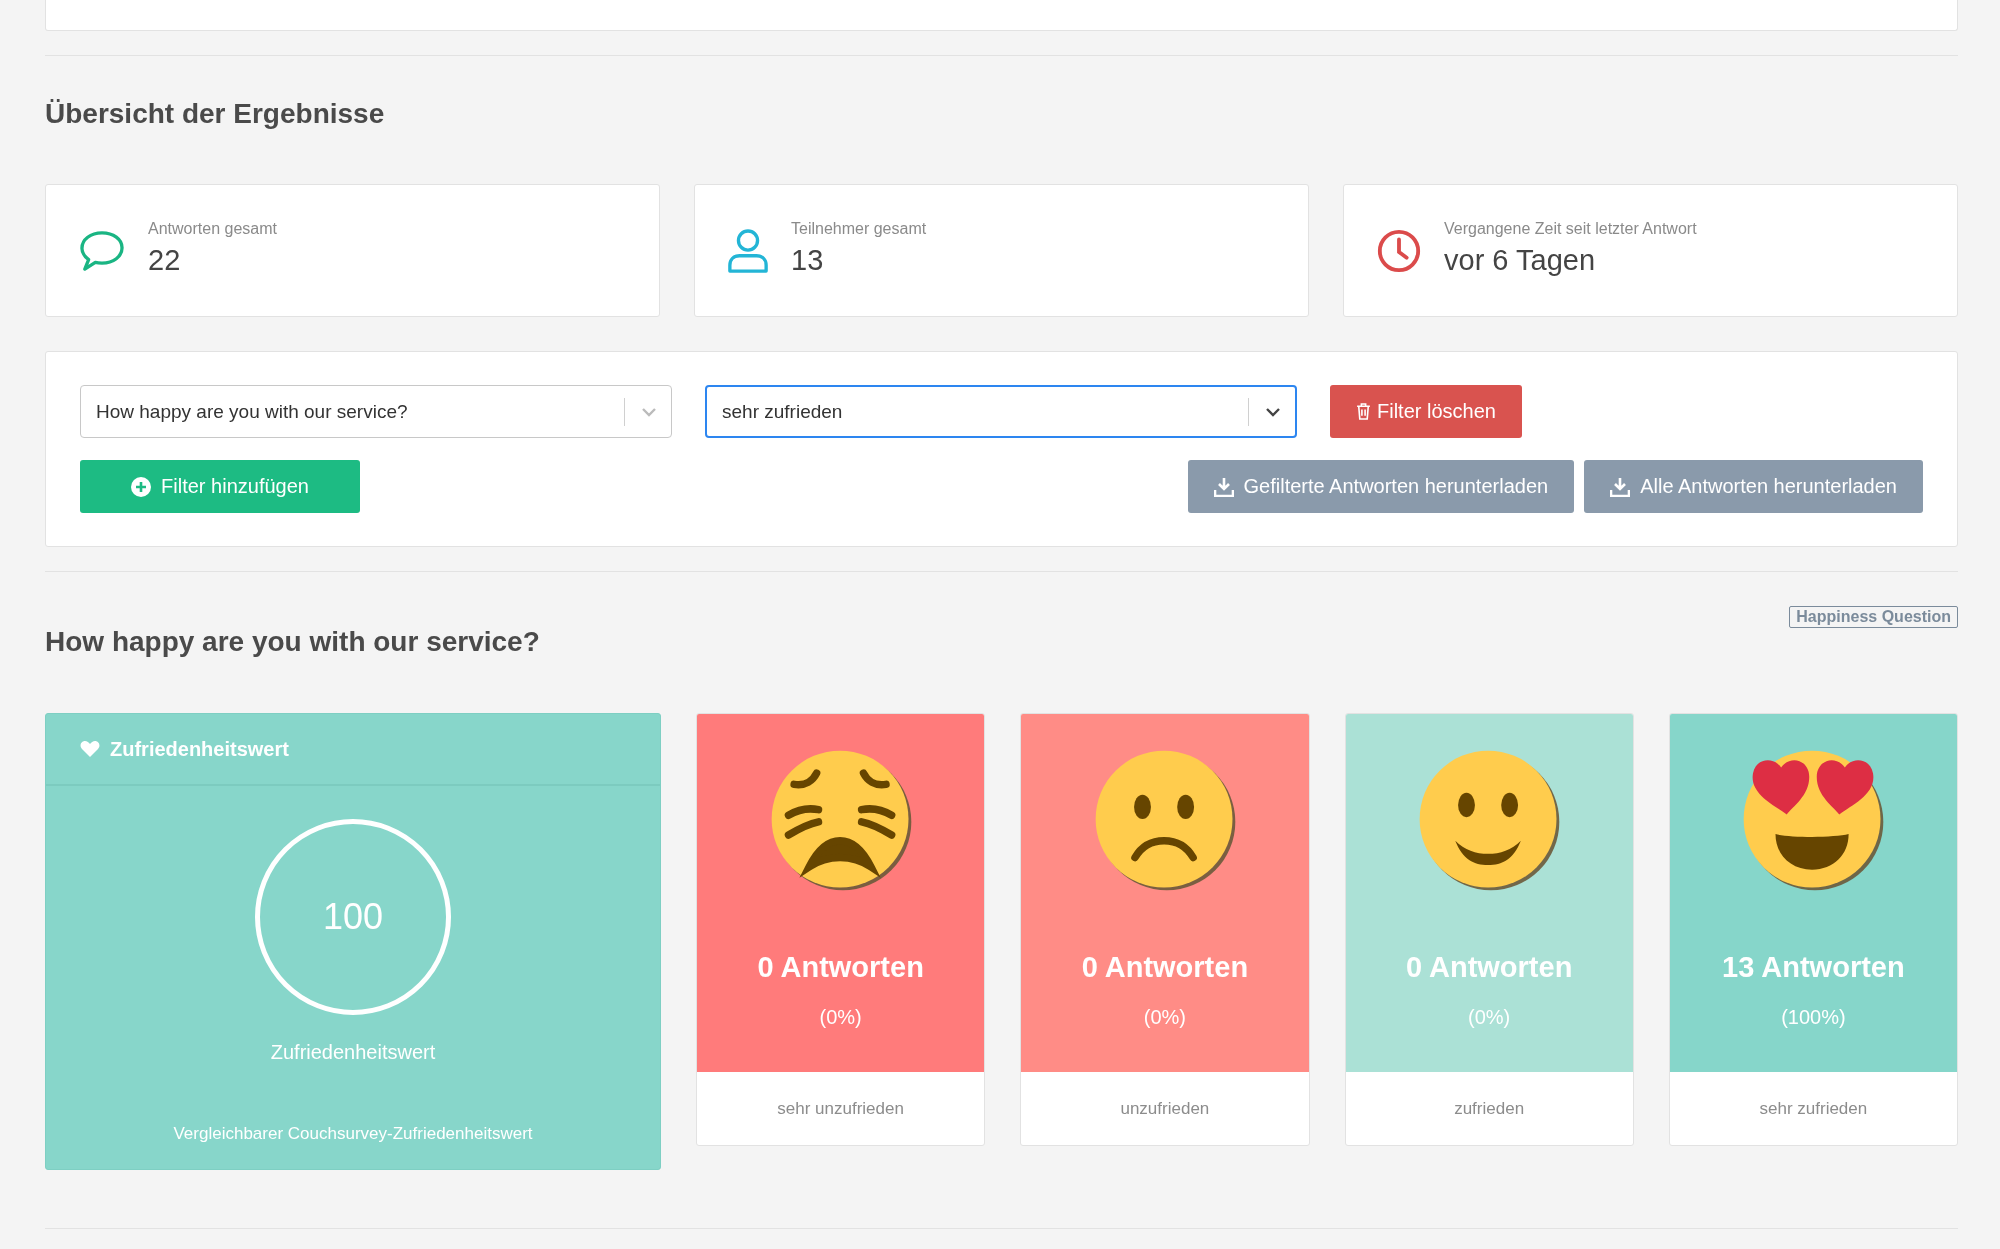  I want to click on person-icon, so click(748, 250).